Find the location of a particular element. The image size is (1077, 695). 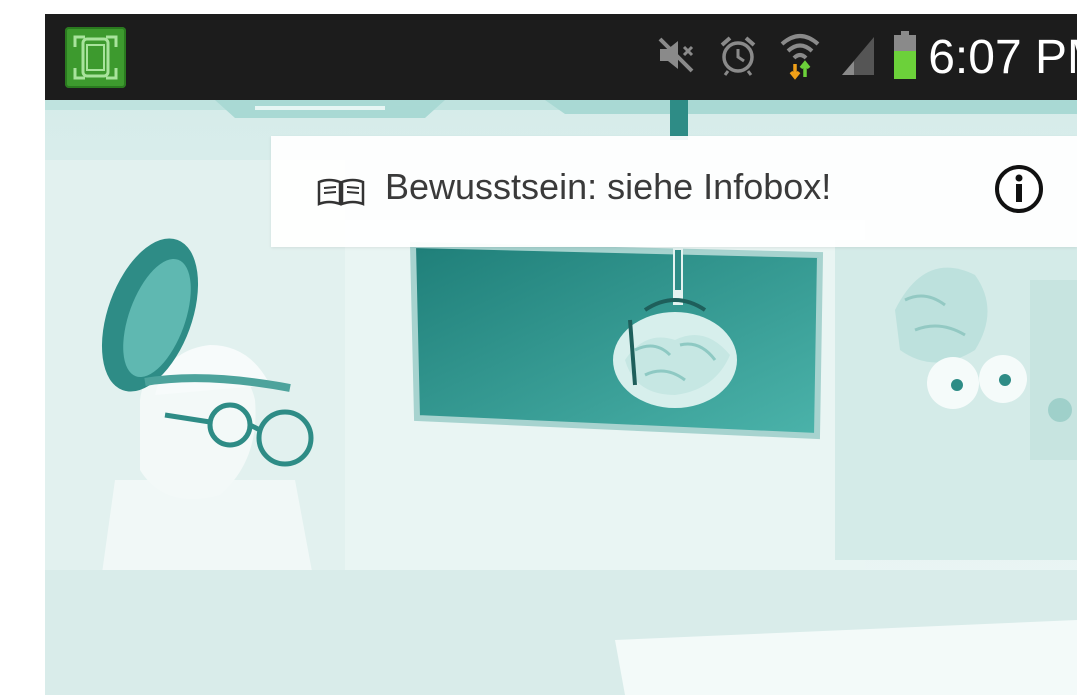

infobox-banner: Bewusstsein: siehe Infobox! is located at coordinates (674, 191).